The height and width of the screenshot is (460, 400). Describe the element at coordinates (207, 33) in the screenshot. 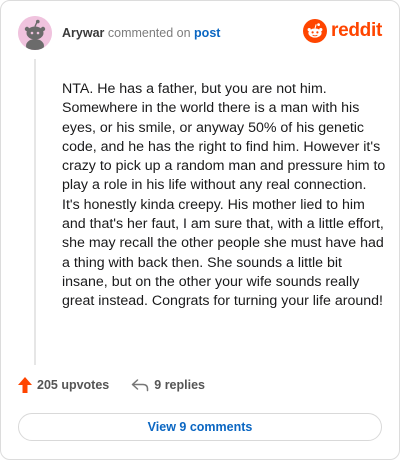

I see `post-link: post` at that location.